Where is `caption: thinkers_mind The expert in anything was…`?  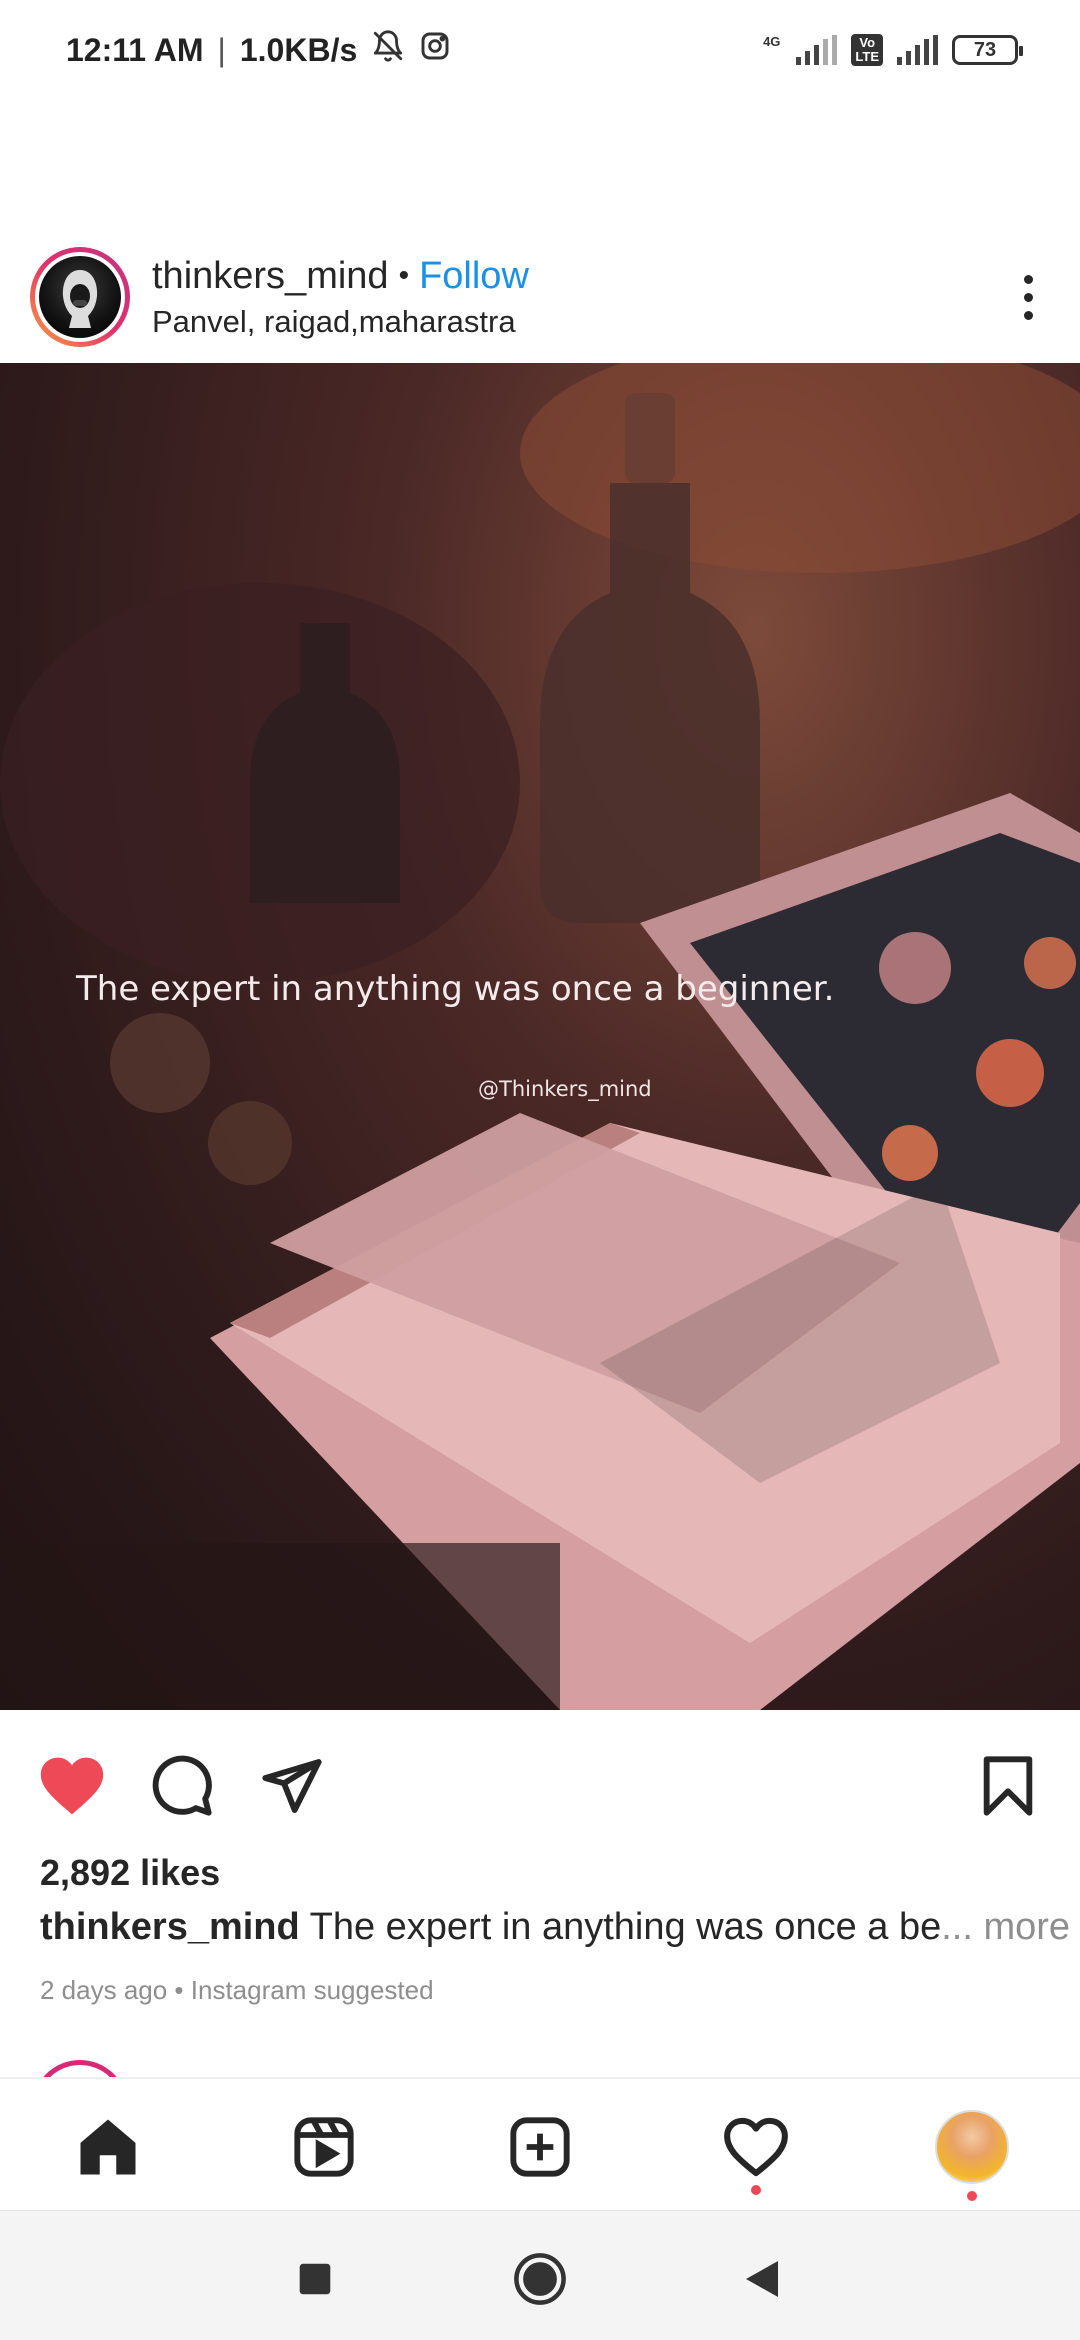 caption: thinkers_mind The expert in anything was… is located at coordinates (555, 1927).